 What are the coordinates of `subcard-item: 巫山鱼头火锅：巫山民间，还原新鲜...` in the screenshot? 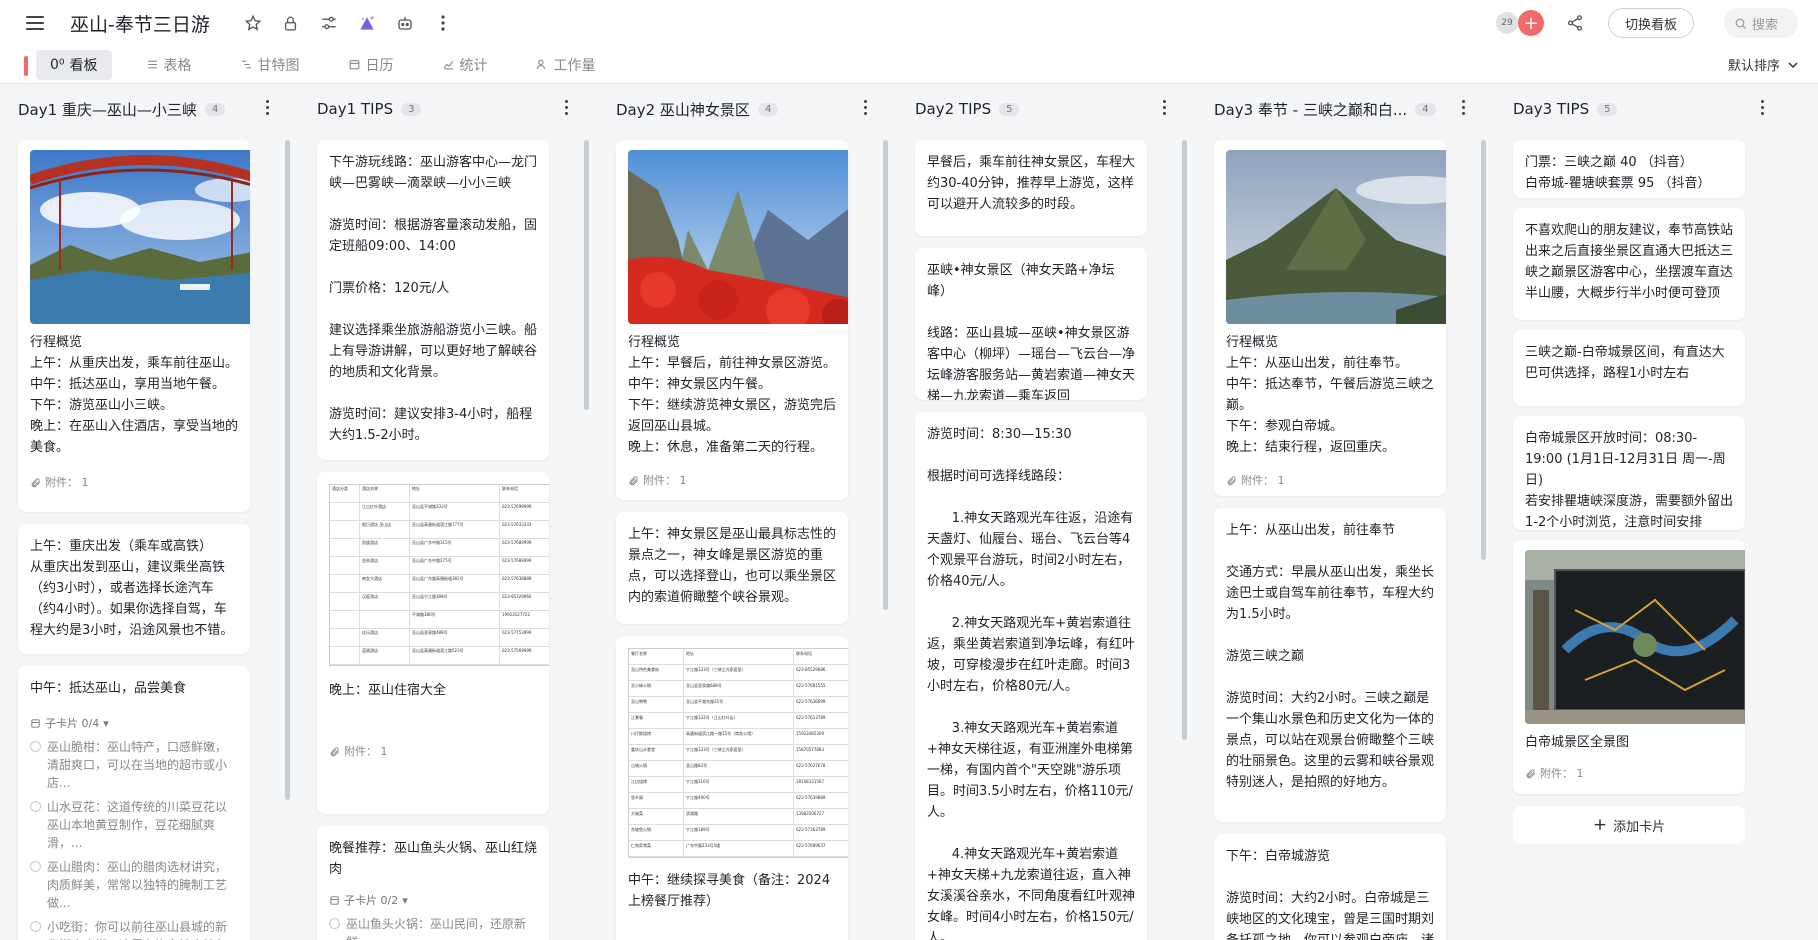 It's located at (433, 927).